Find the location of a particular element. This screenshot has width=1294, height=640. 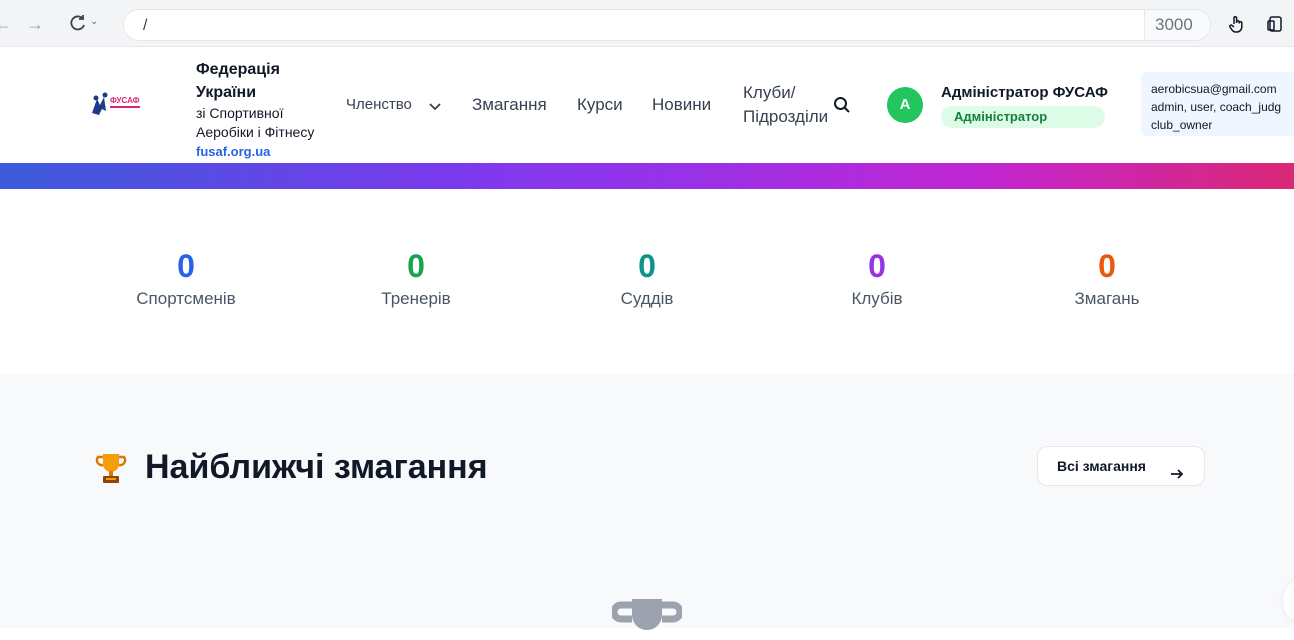

hero-gradient-strip is located at coordinates (647, 176).